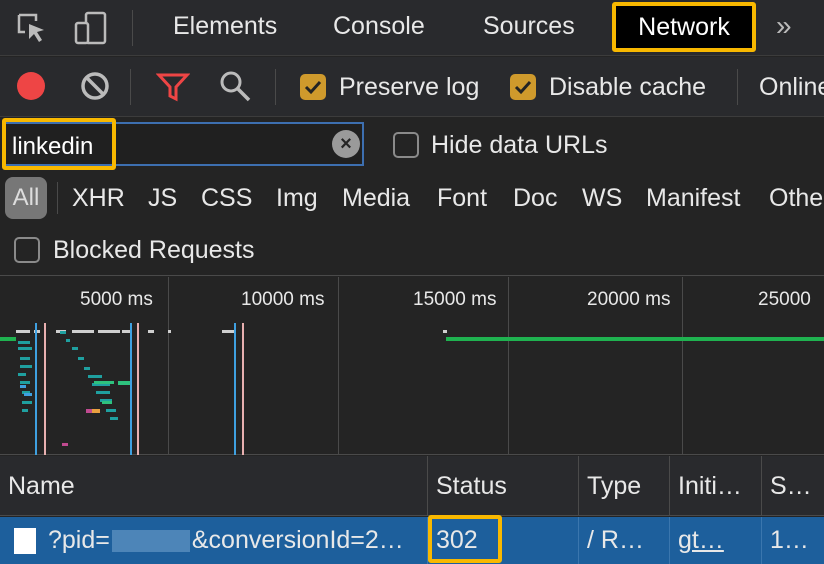 Image resolution: width=824 pixels, height=564 pixels. Describe the element at coordinates (226, 198) in the screenshot. I see `type-filter-css: CSS` at that location.